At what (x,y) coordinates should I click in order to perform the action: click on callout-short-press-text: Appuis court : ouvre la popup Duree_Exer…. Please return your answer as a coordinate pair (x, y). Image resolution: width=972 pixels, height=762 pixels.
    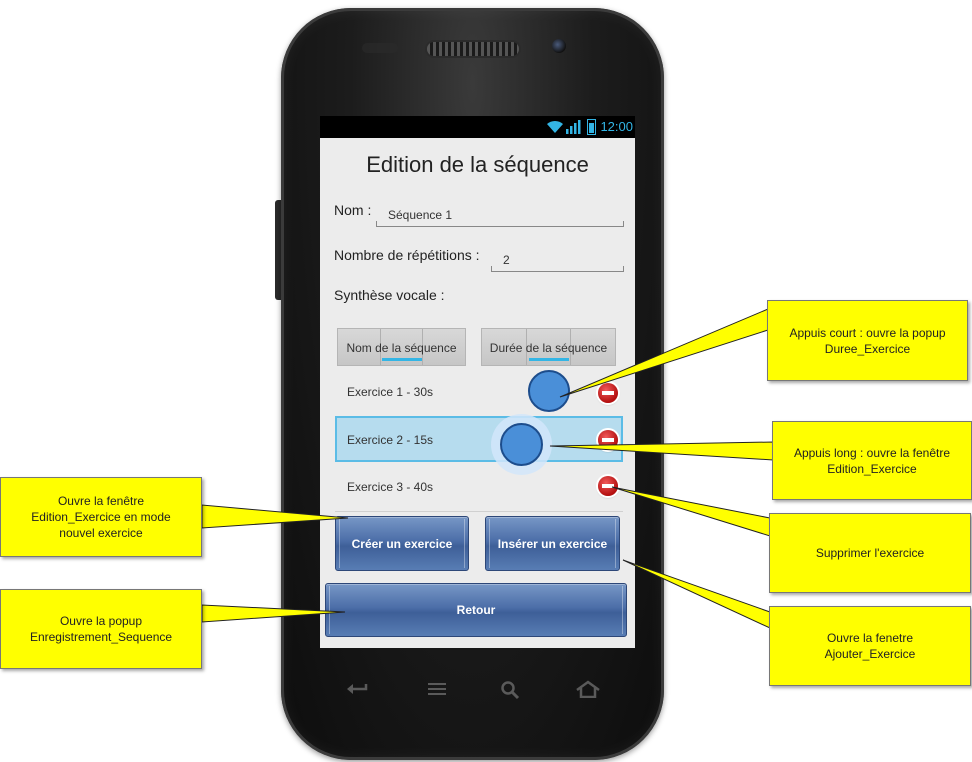
    Looking at the image, I should click on (867, 340).